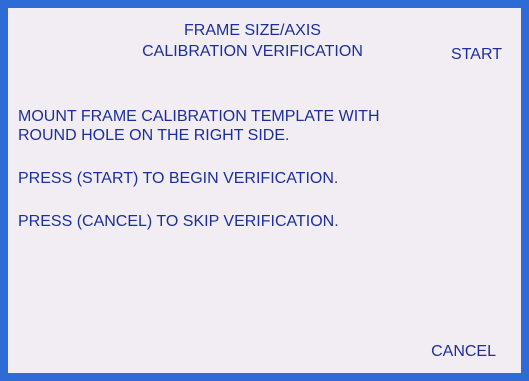 This screenshot has height=381, width=529. I want to click on instruction-line-1: MOUNT FRAME CALIBRATION TEMPLATE WITH, so click(199, 116).